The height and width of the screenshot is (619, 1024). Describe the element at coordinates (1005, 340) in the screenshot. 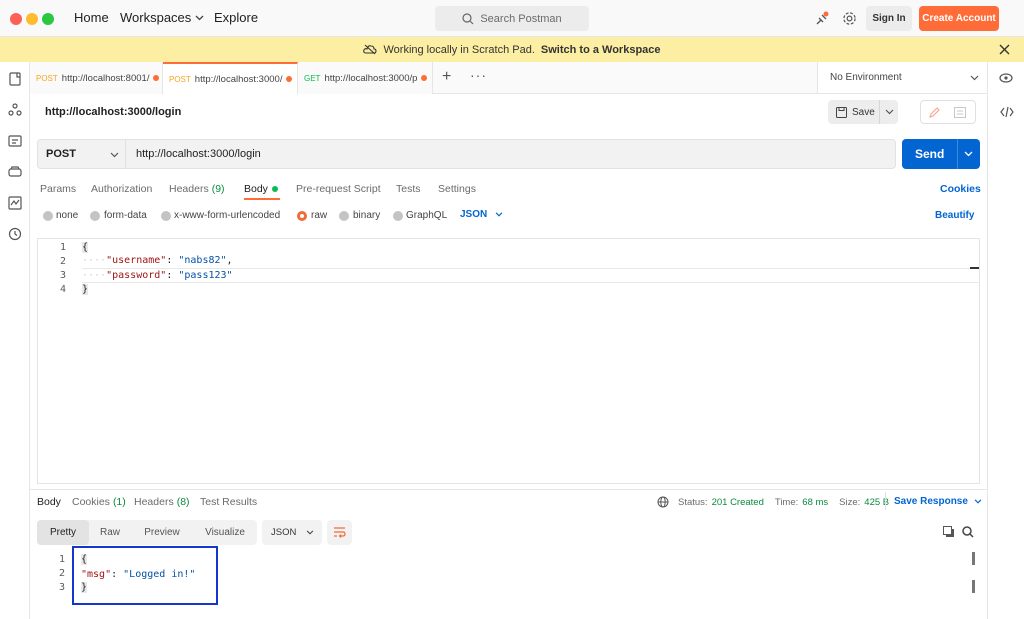

I see `right-sidebar` at that location.